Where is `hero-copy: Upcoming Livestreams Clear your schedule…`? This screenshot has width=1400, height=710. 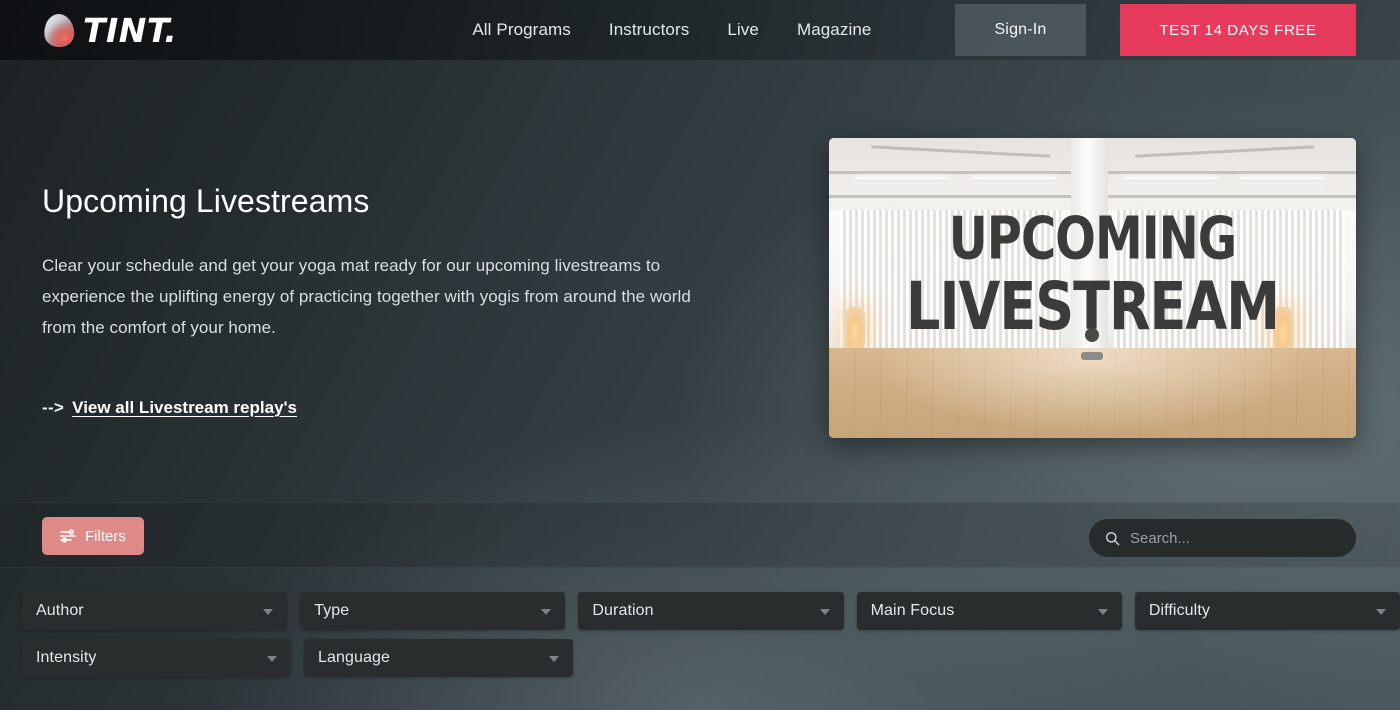
hero-copy: Upcoming Livestreams Clear your schedule… is located at coordinates (382, 262).